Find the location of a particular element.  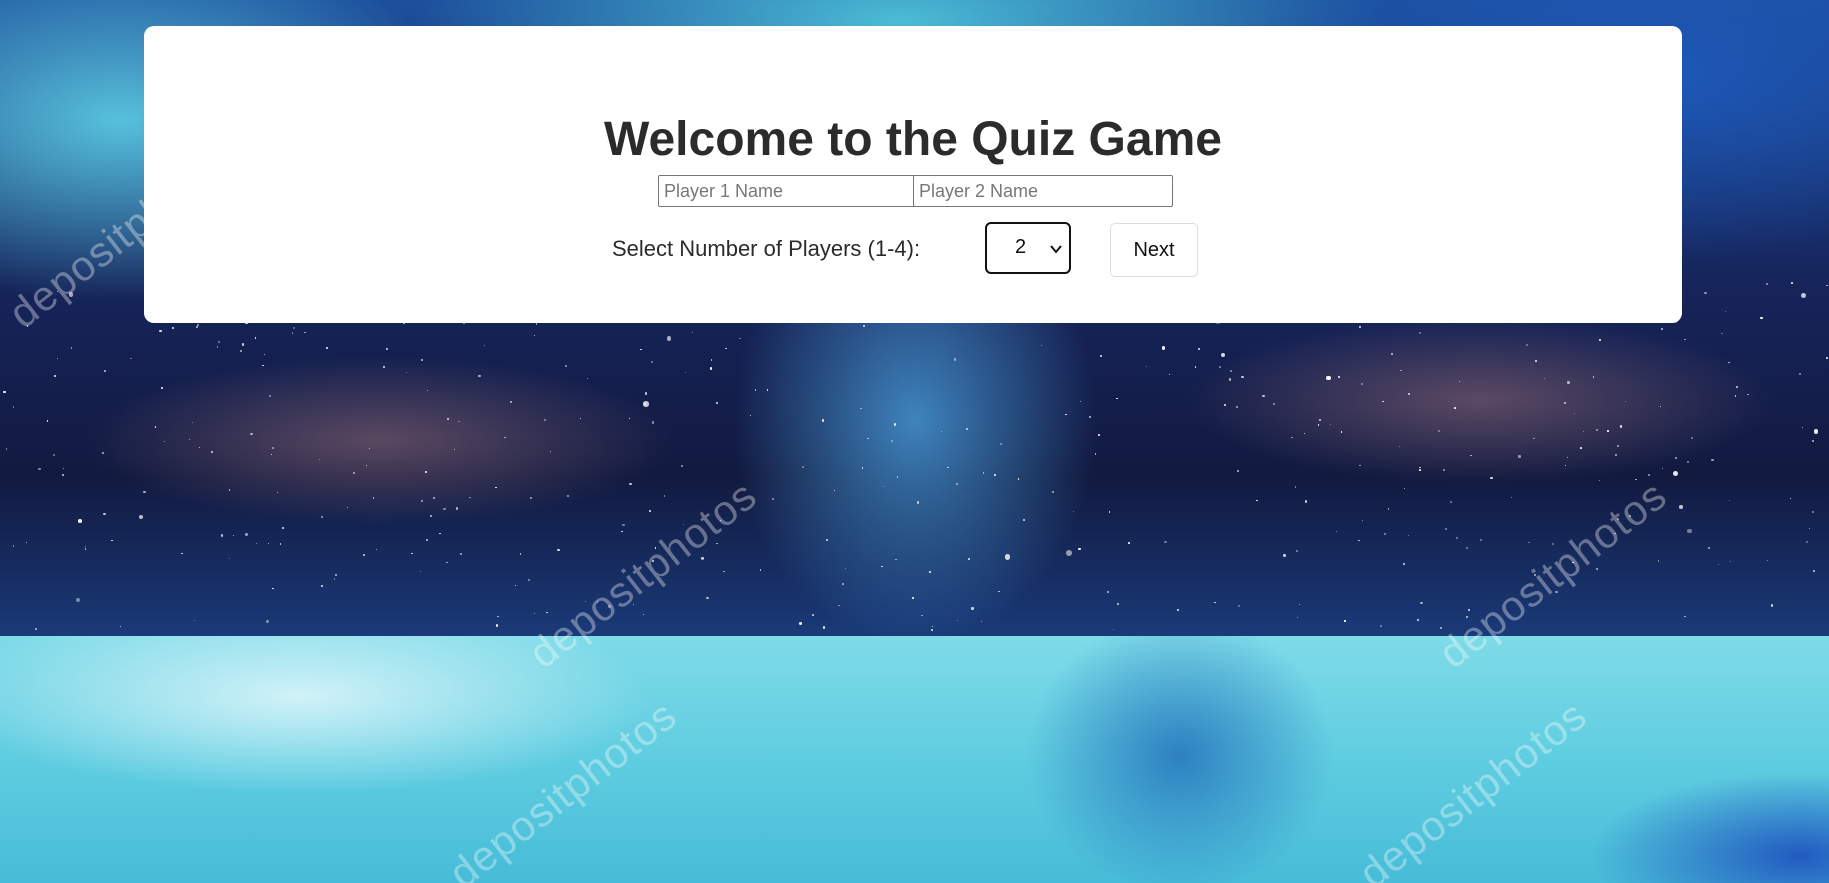

player-count-select: 2 is located at coordinates (1028, 248).